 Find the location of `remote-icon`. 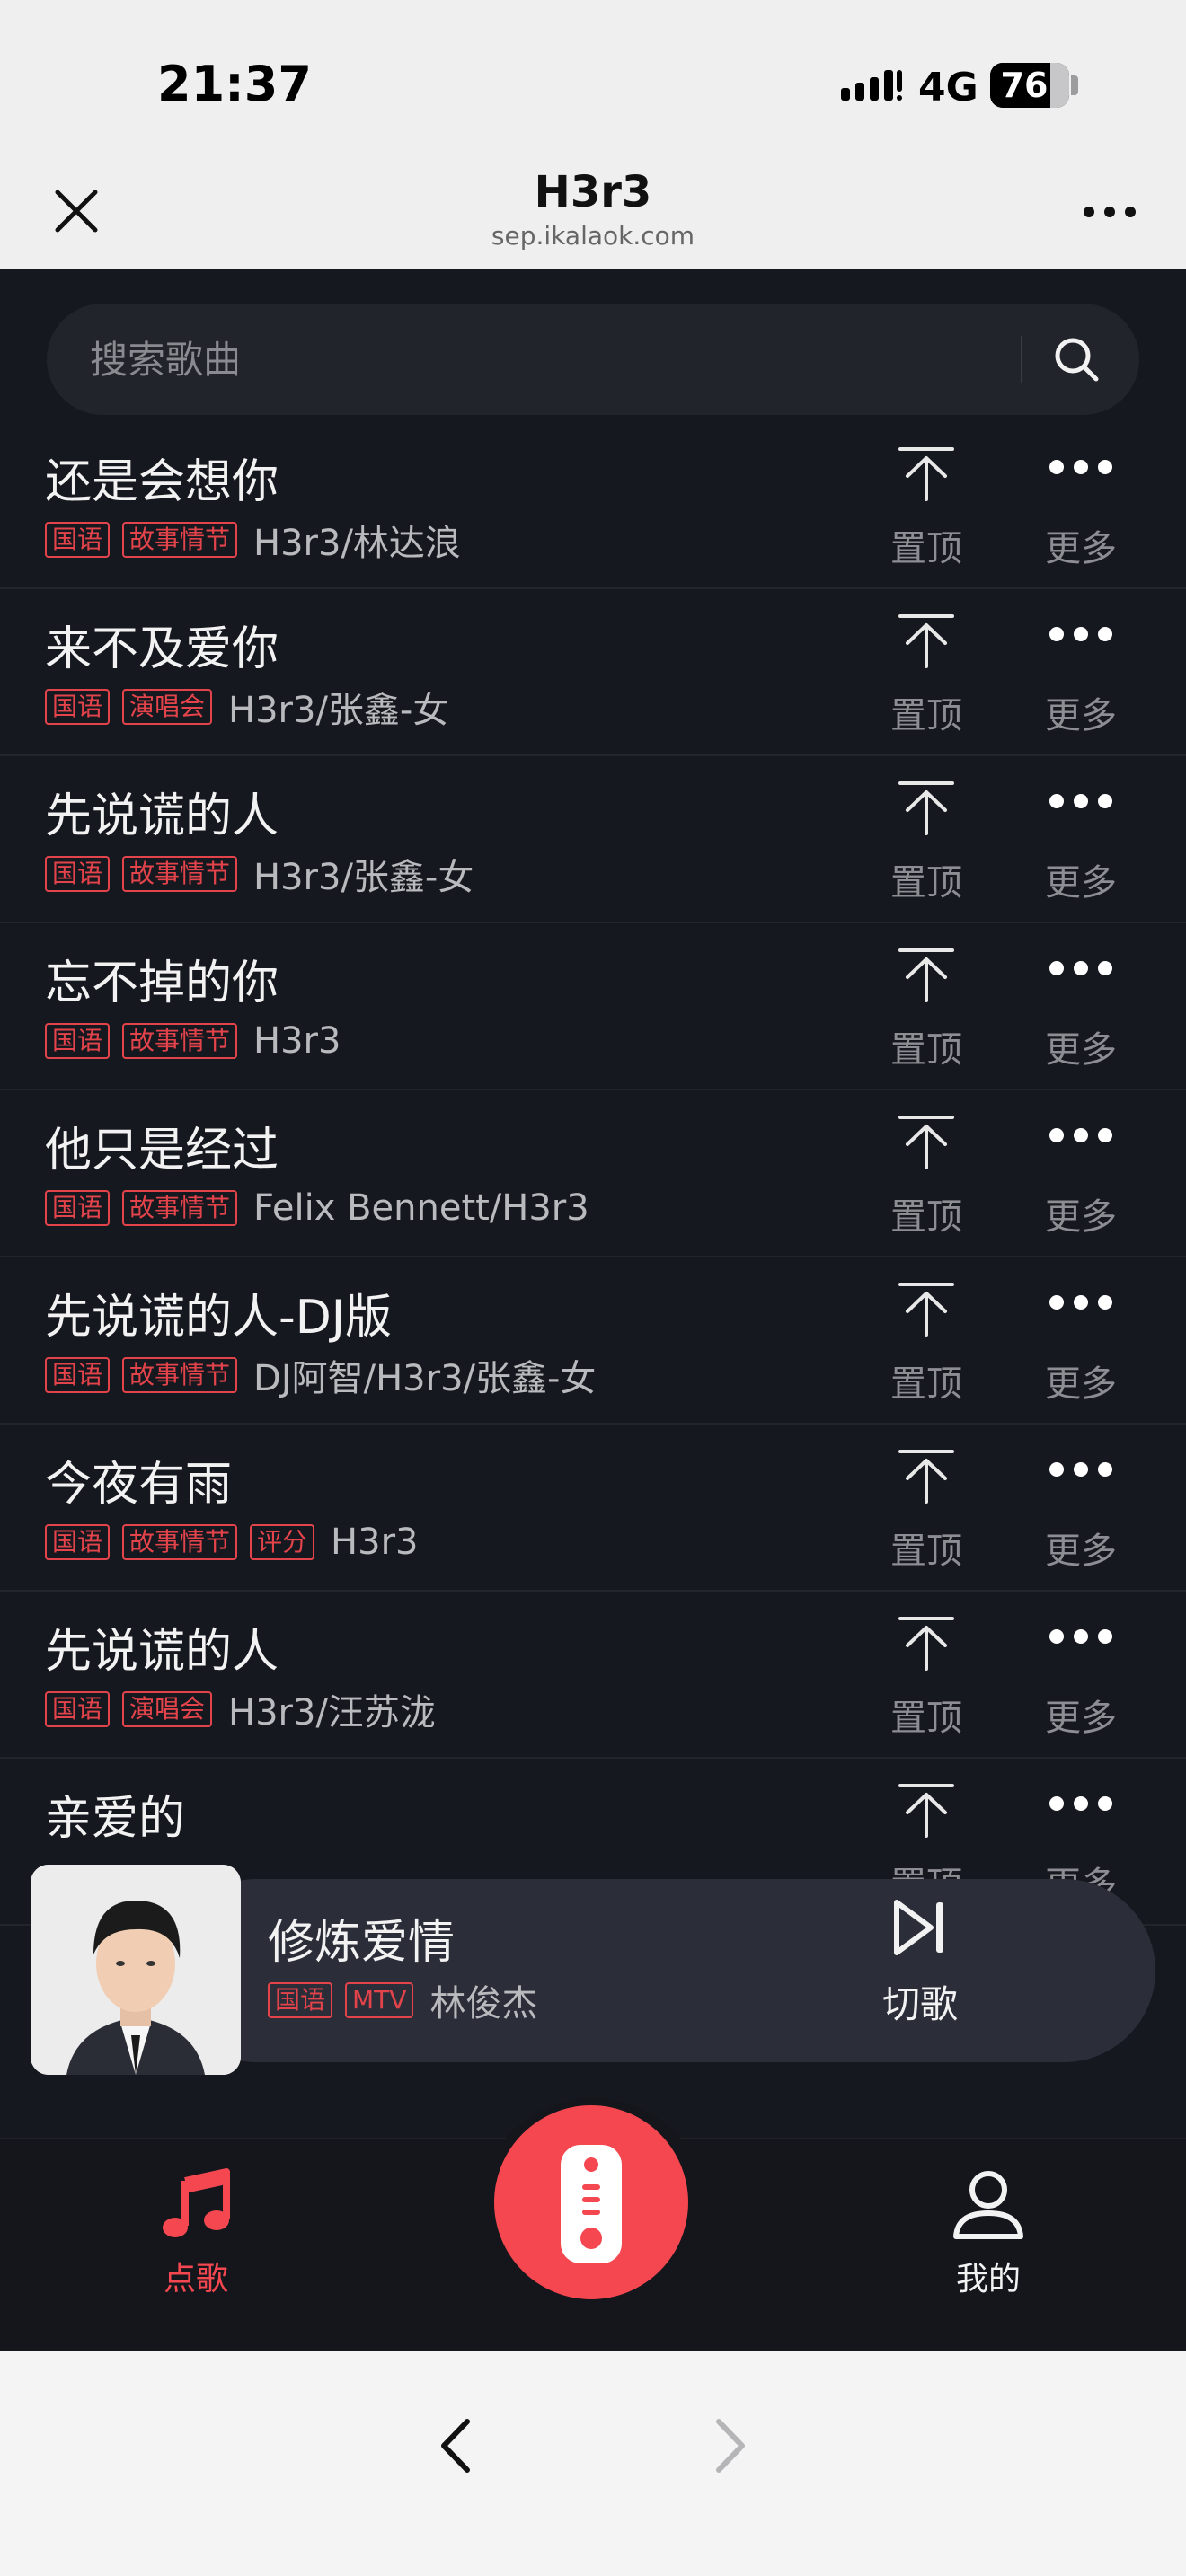

remote-icon is located at coordinates (591, 2204).